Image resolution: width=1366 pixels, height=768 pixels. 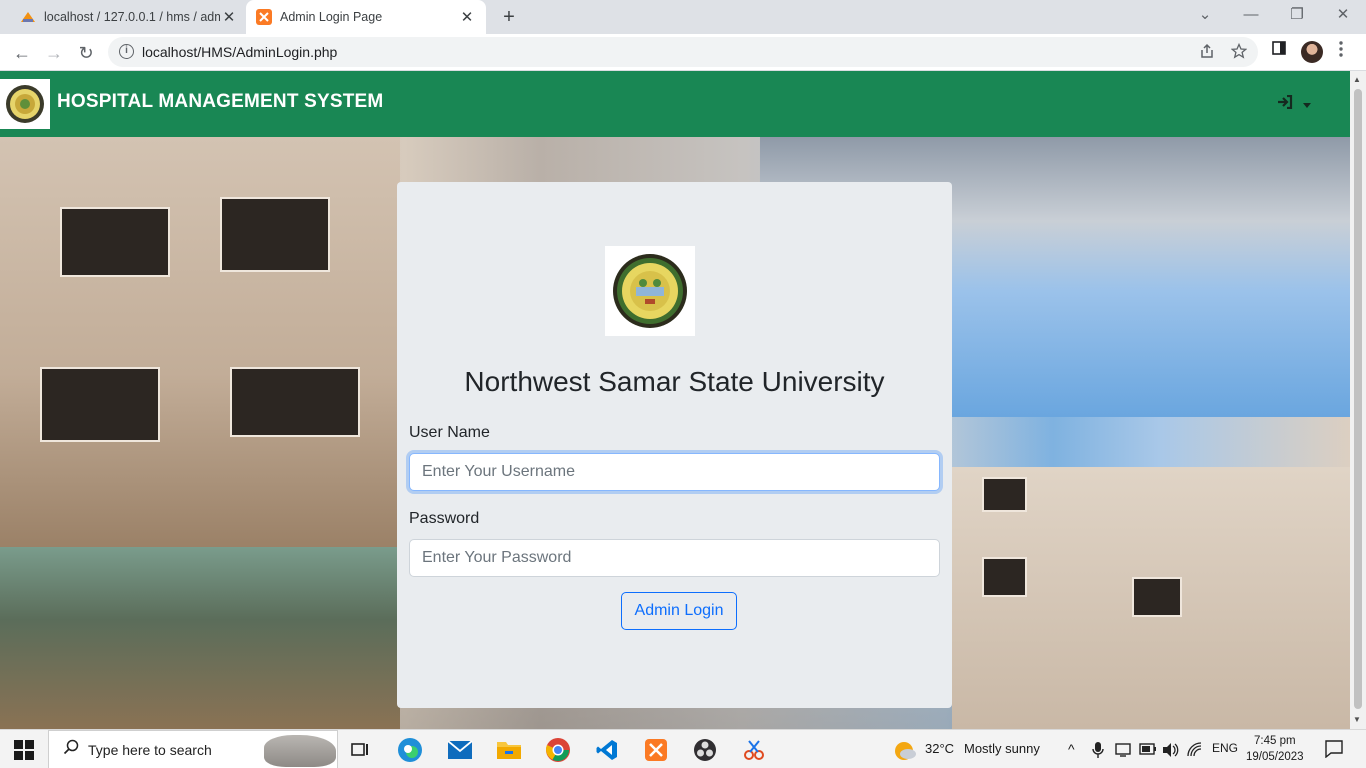 What do you see at coordinates (220, 102) in the screenshot?
I see `brand-title: HOSPITAL MANAGEMENT SYSTEM` at bounding box center [220, 102].